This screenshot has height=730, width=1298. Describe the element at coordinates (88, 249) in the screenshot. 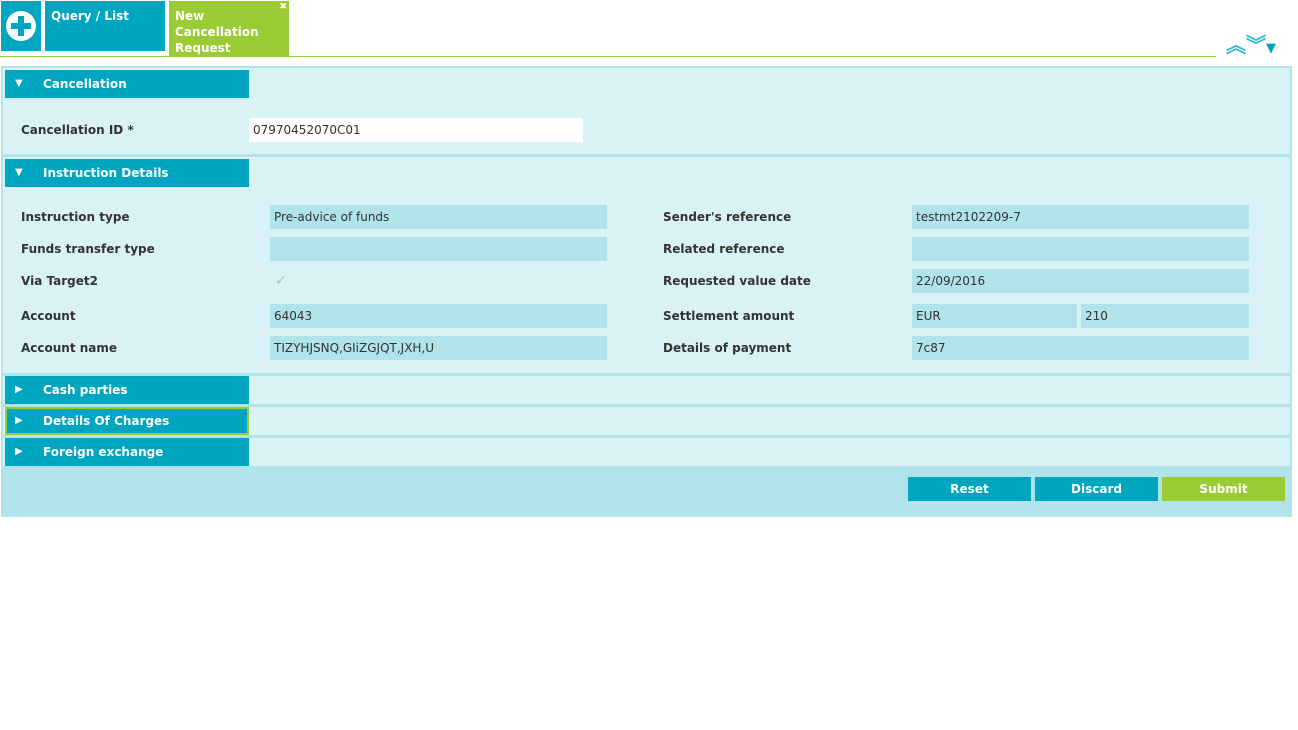

I see `field-label: Funds transfer type` at that location.